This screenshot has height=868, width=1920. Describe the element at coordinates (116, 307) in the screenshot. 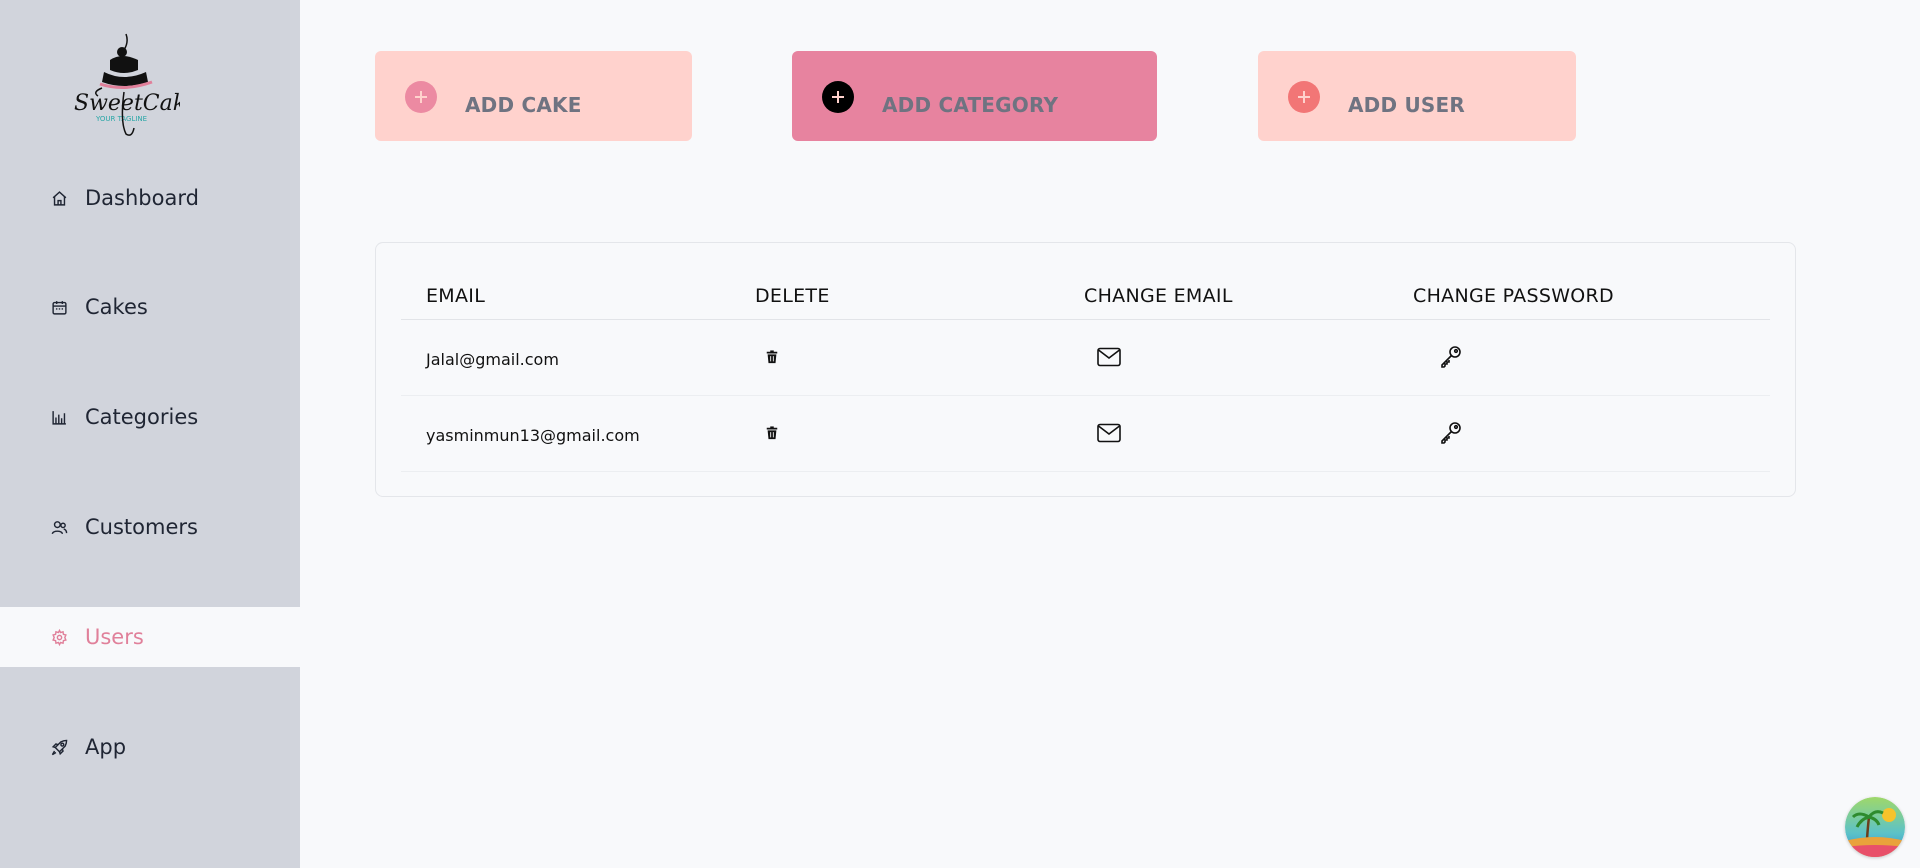

I see `sidebar-item-label: Cakes` at that location.